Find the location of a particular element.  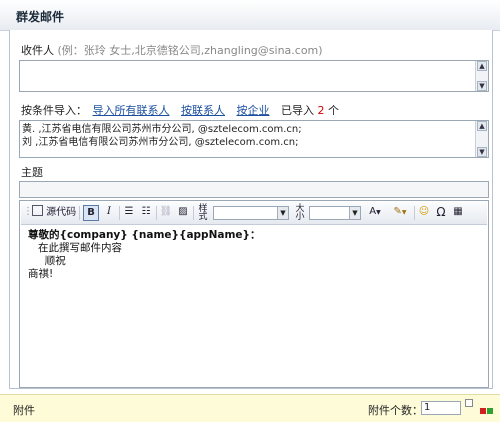

attachments-label: 附件 is located at coordinates (24, 410).